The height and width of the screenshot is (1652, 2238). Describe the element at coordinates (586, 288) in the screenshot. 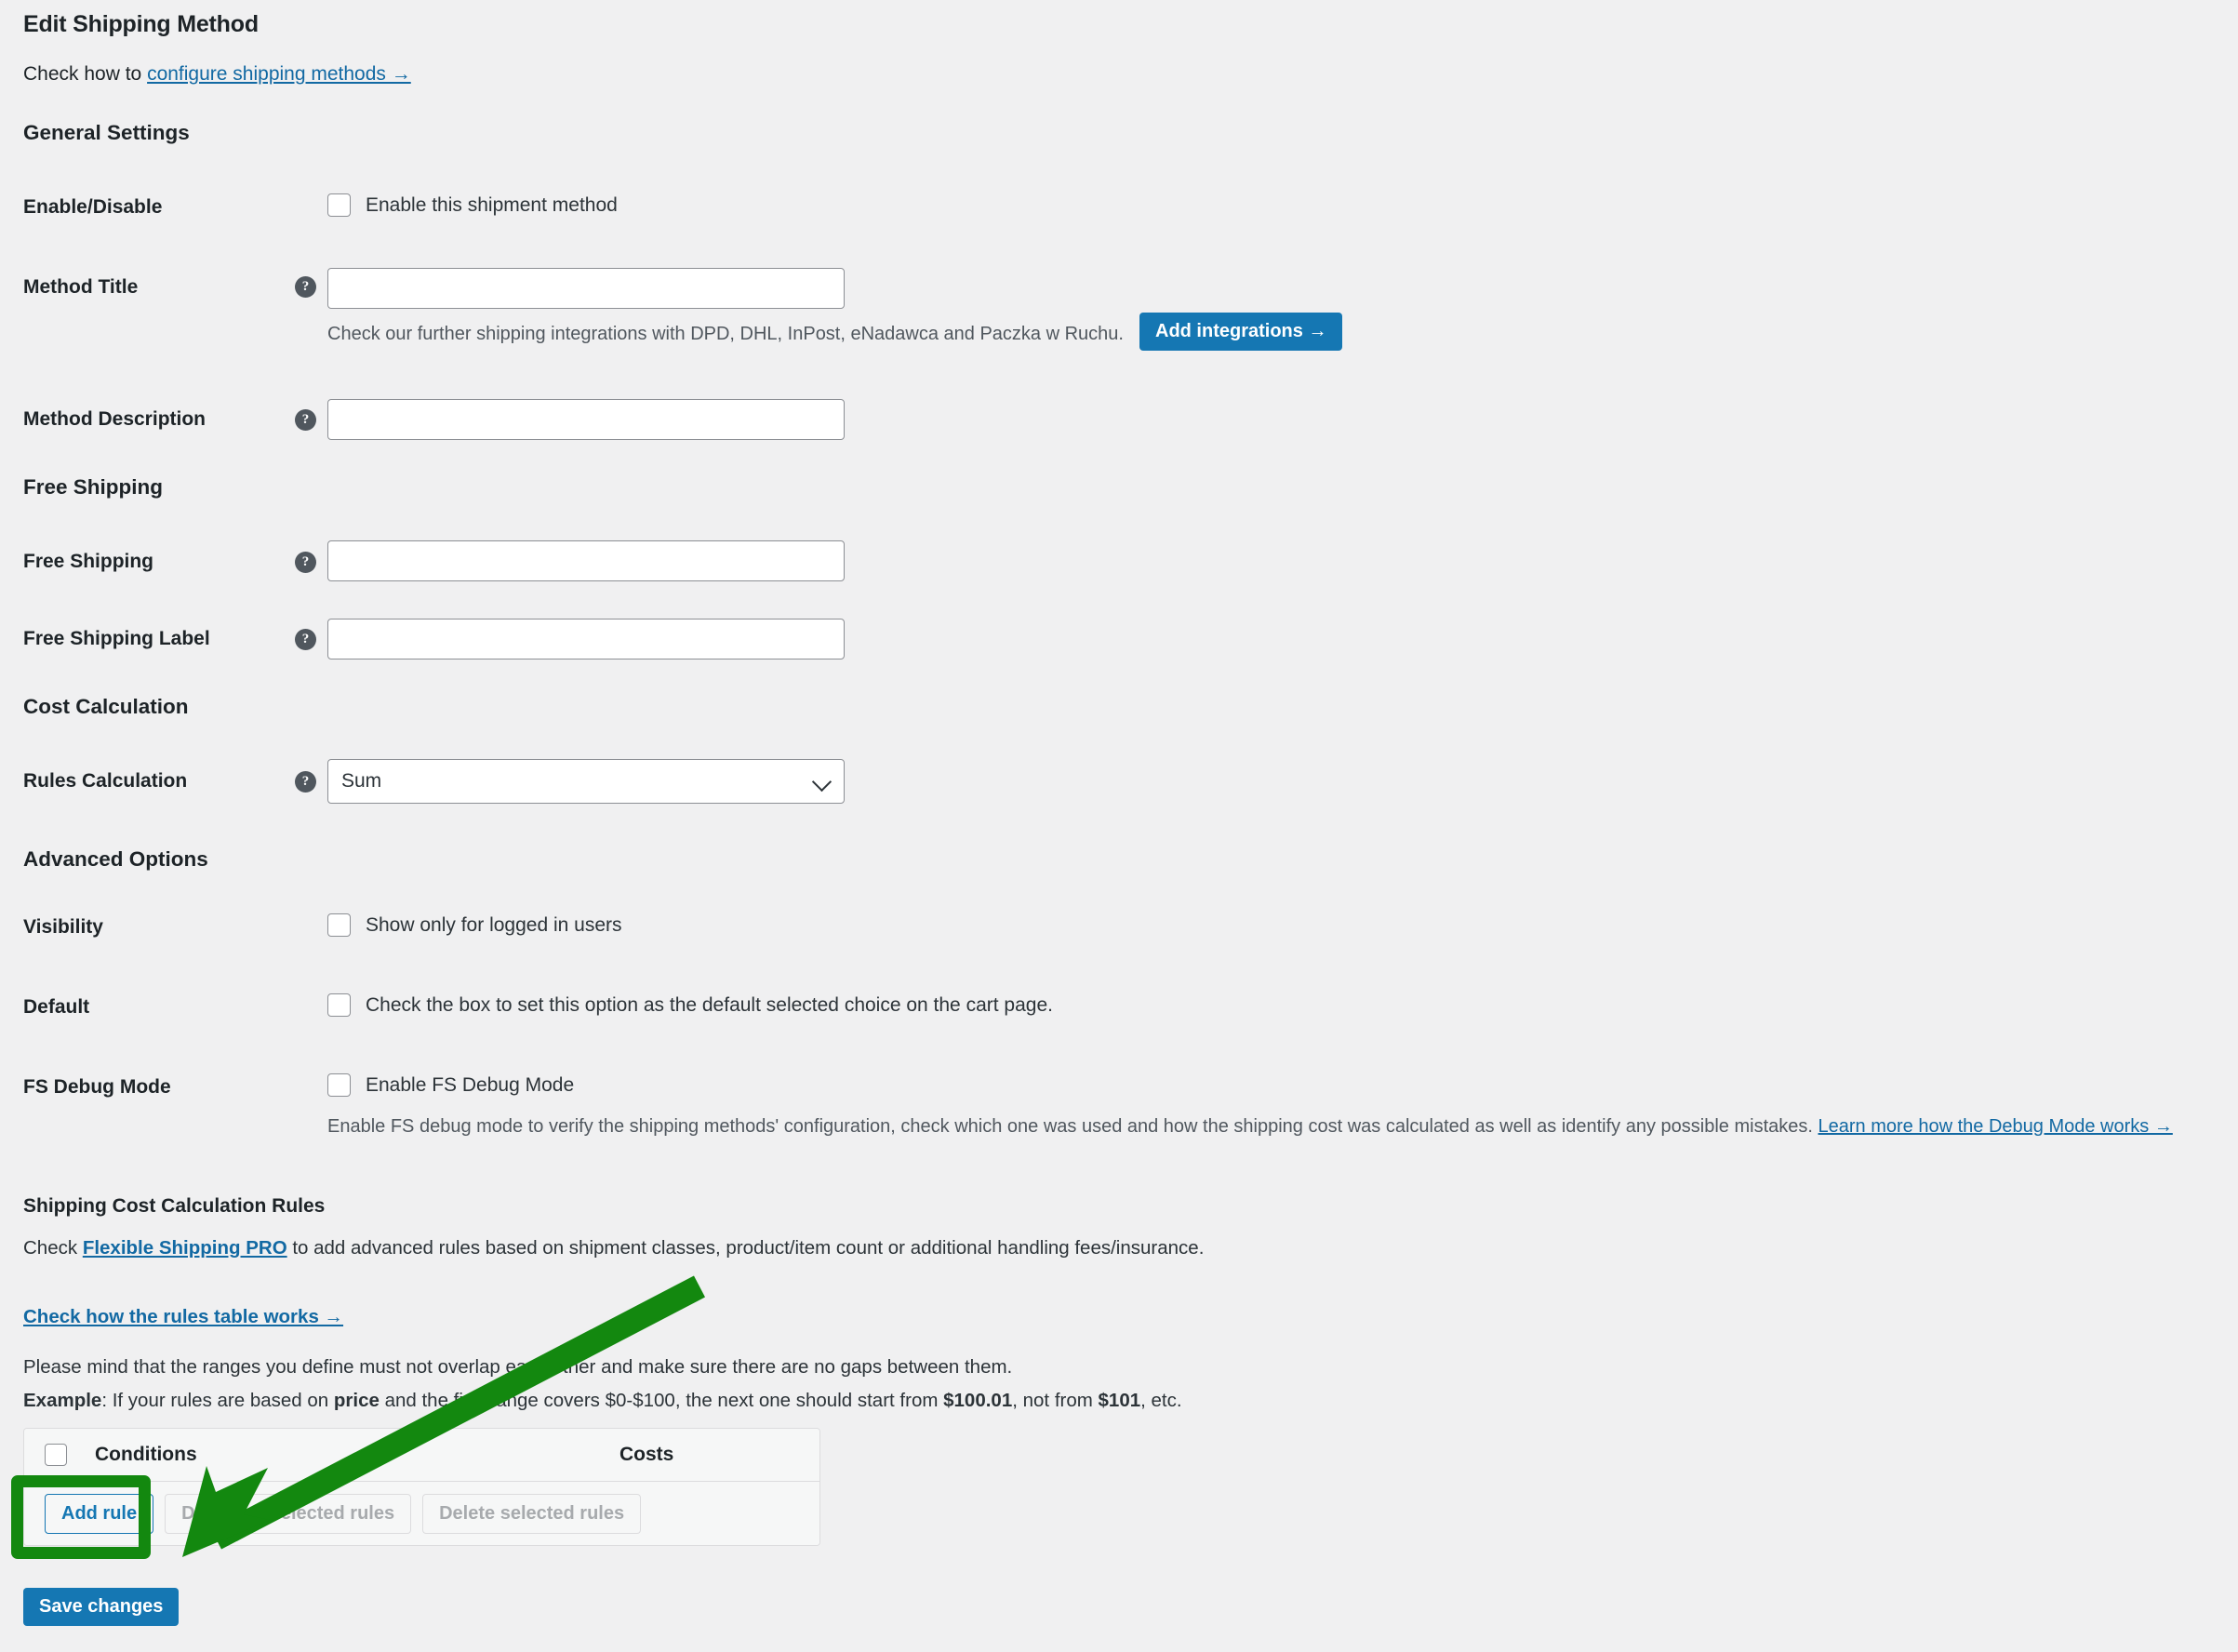

I see `method-title-input` at that location.